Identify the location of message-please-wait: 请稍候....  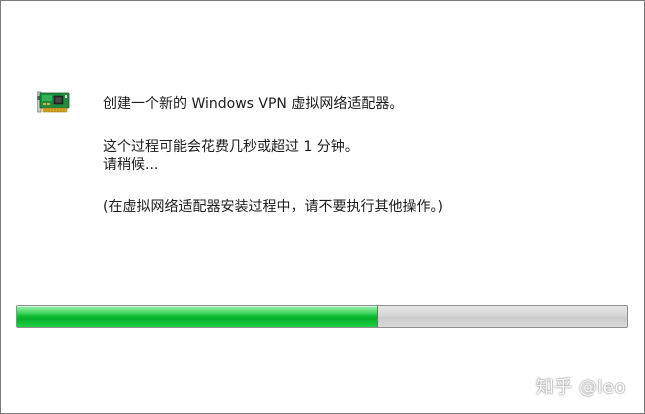
(131, 165).